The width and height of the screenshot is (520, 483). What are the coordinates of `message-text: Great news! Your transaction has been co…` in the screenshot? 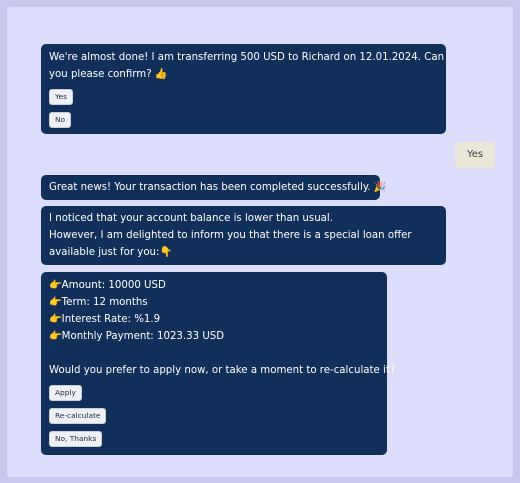 It's located at (218, 187).